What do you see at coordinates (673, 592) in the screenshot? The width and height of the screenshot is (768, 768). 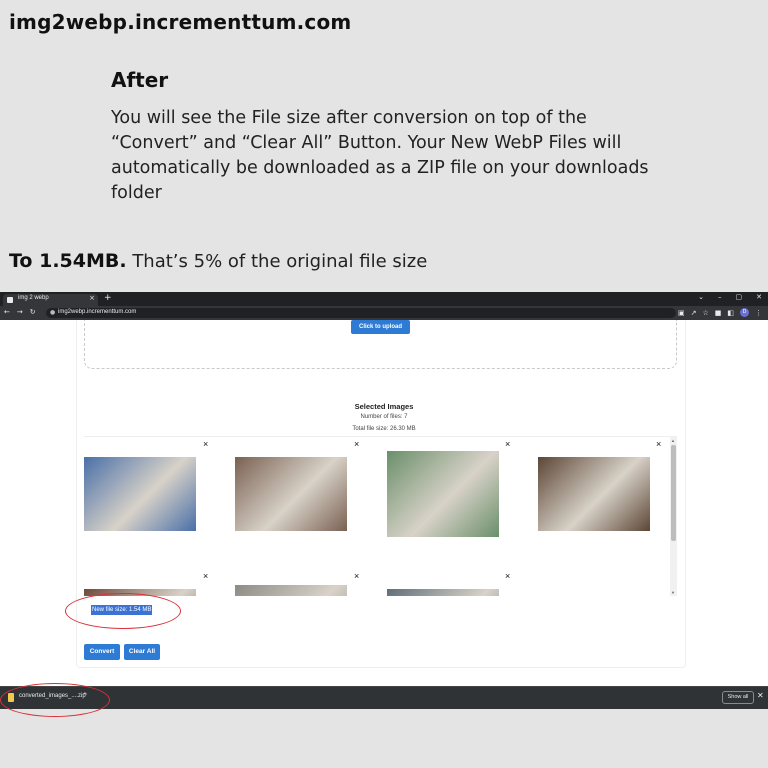 I see `scroll-down-icon: ▼` at bounding box center [673, 592].